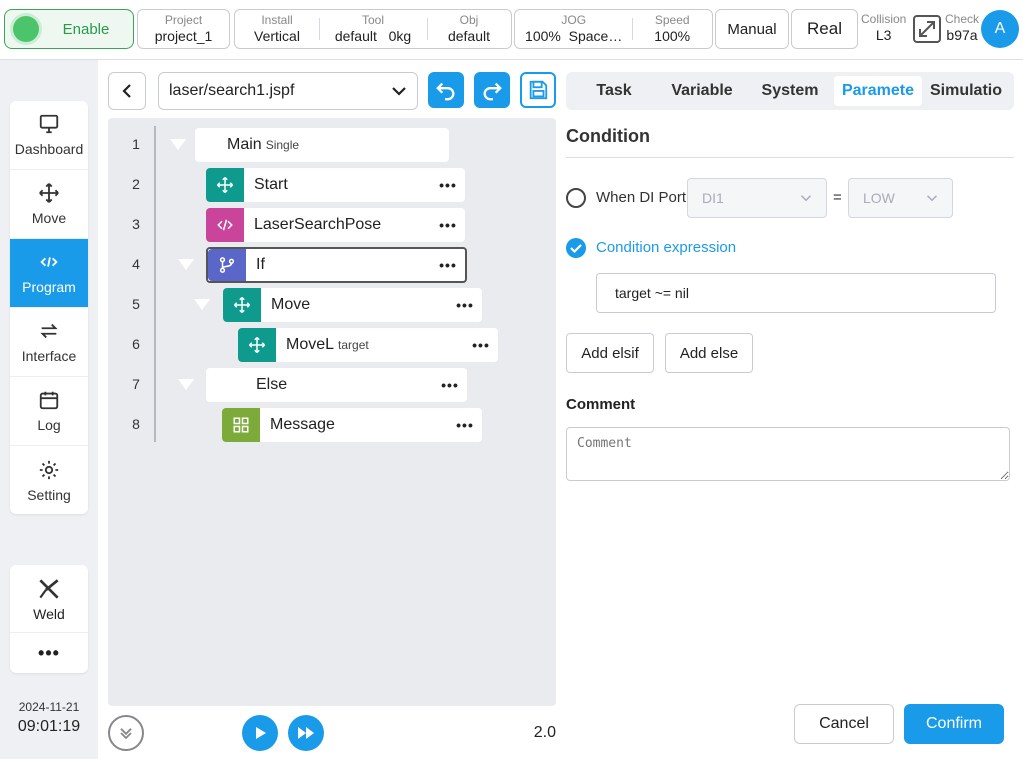  I want to click on tab-system: System, so click(790, 91).